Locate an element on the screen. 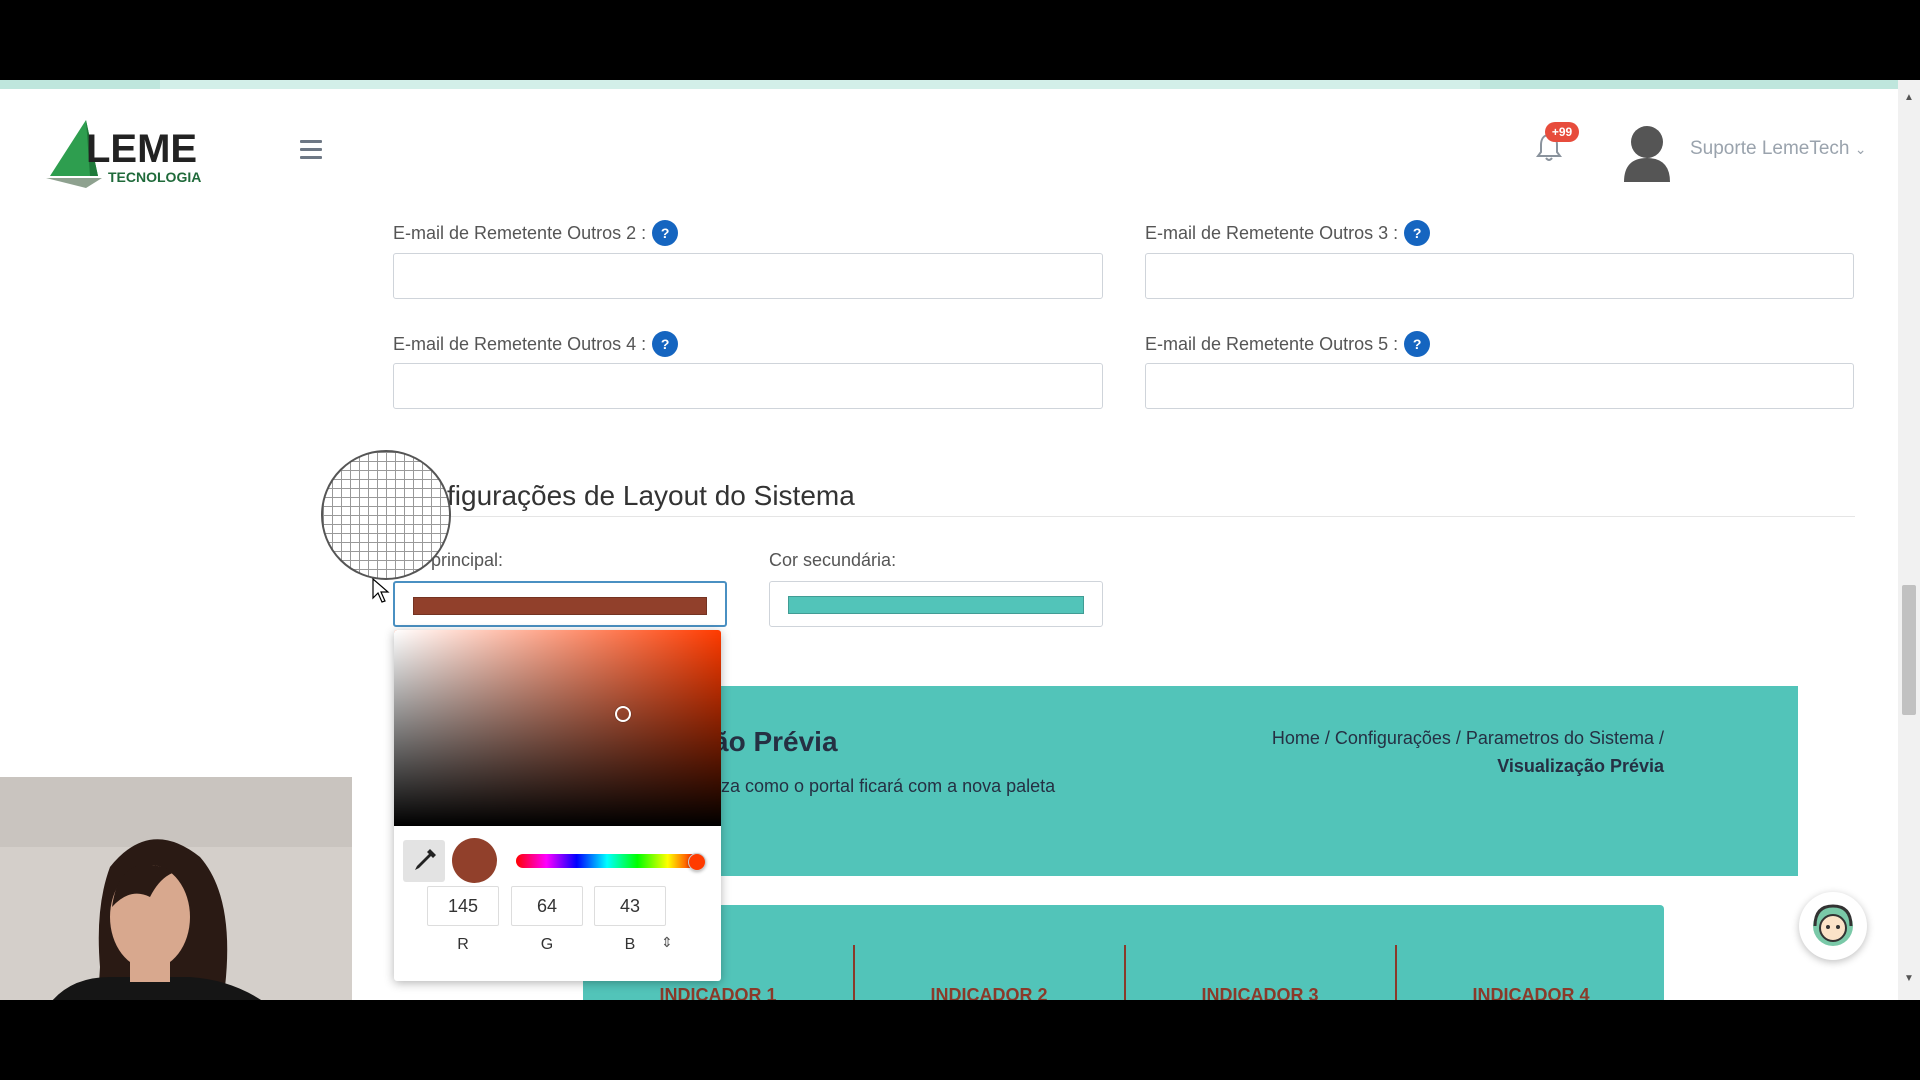 The height and width of the screenshot is (1080, 1920). secondary-color-input is located at coordinates (936, 604).